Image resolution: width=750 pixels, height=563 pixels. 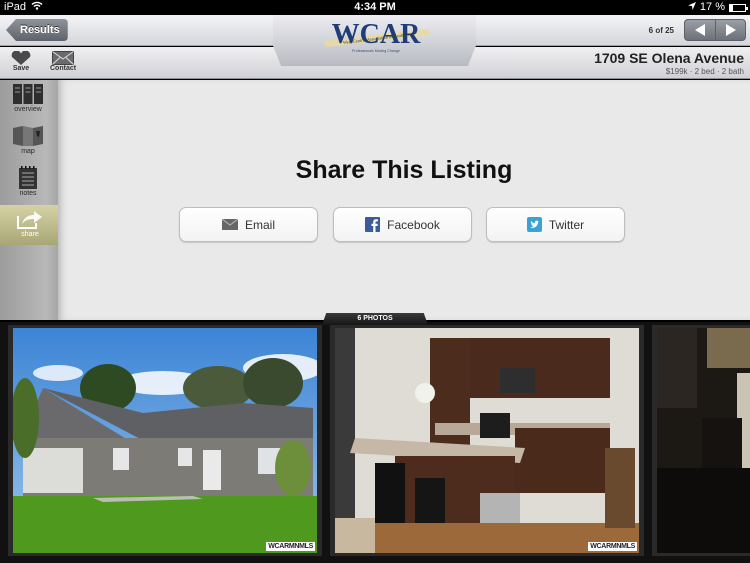 I want to click on overview-icon, so click(x=28, y=94).